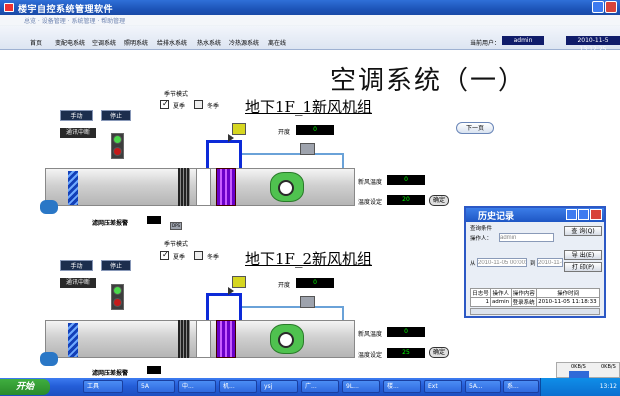 Image resolution: width=620 pixels, height=396 pixels. I want to click on unit1-filter-alarm-lamp, so click(154, 220).